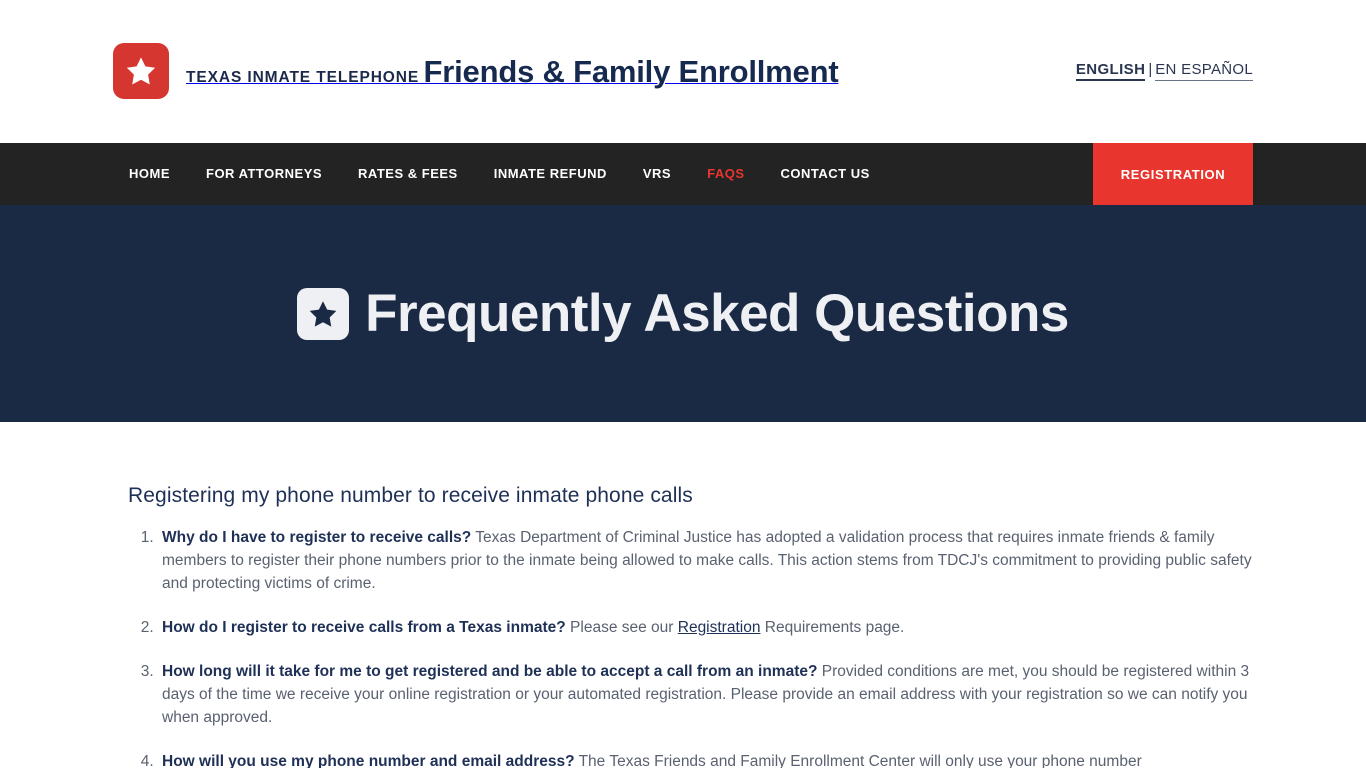 The width and height of the screenshot is (1366, 768). I want to click on nav-item-for-attorneys: FOR ATTORNEYS, so click(264, 173).